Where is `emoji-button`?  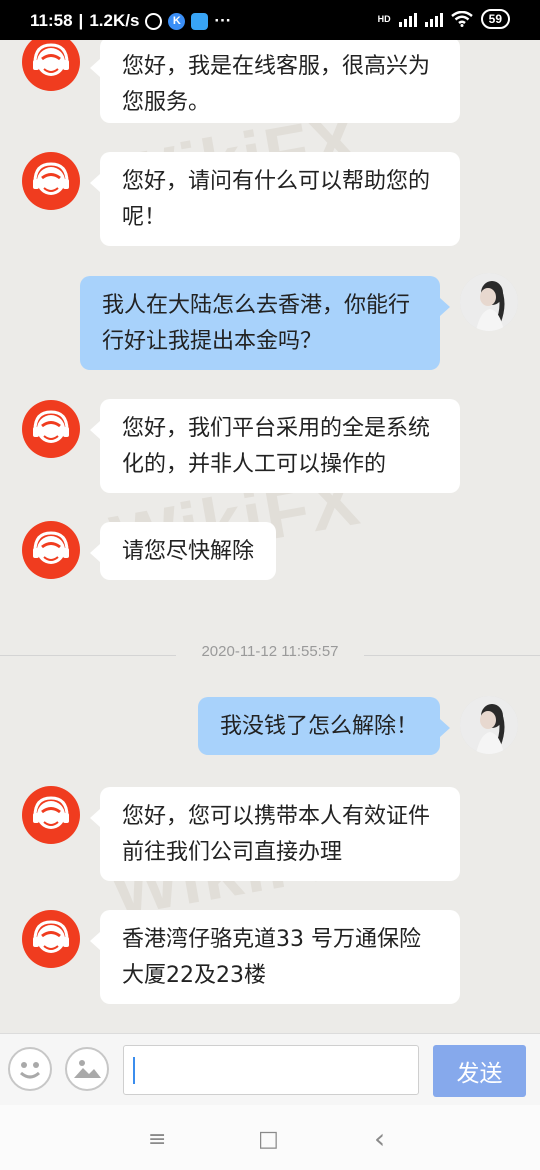 emoji-button is located at coordinates (30, 1069).